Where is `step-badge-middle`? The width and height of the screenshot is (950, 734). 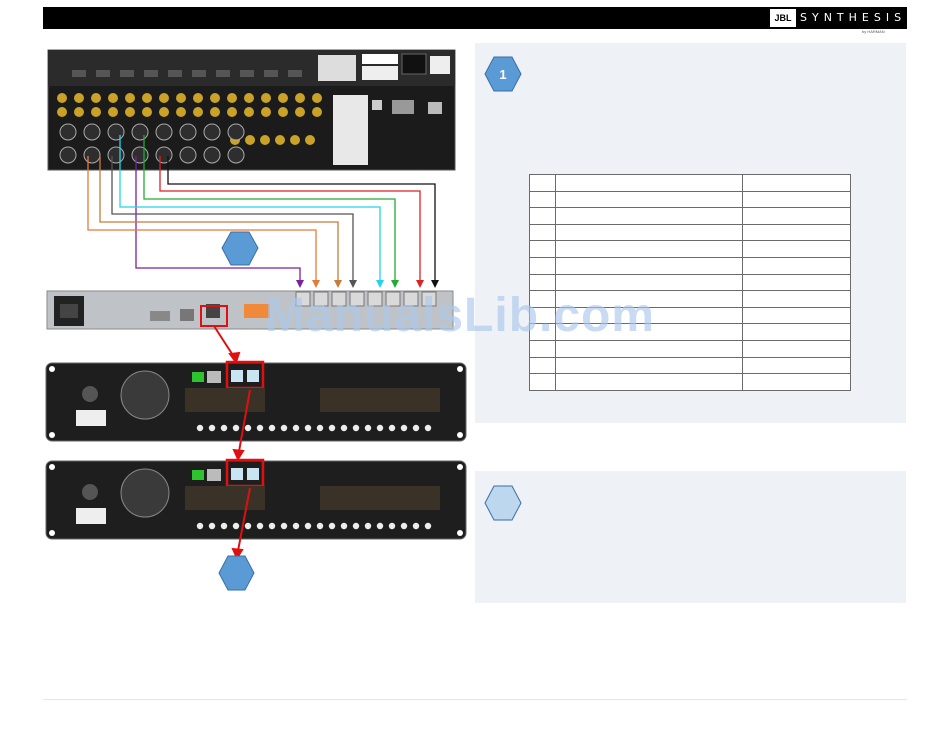 step-badge-middle is located at coordinates (240, 248).